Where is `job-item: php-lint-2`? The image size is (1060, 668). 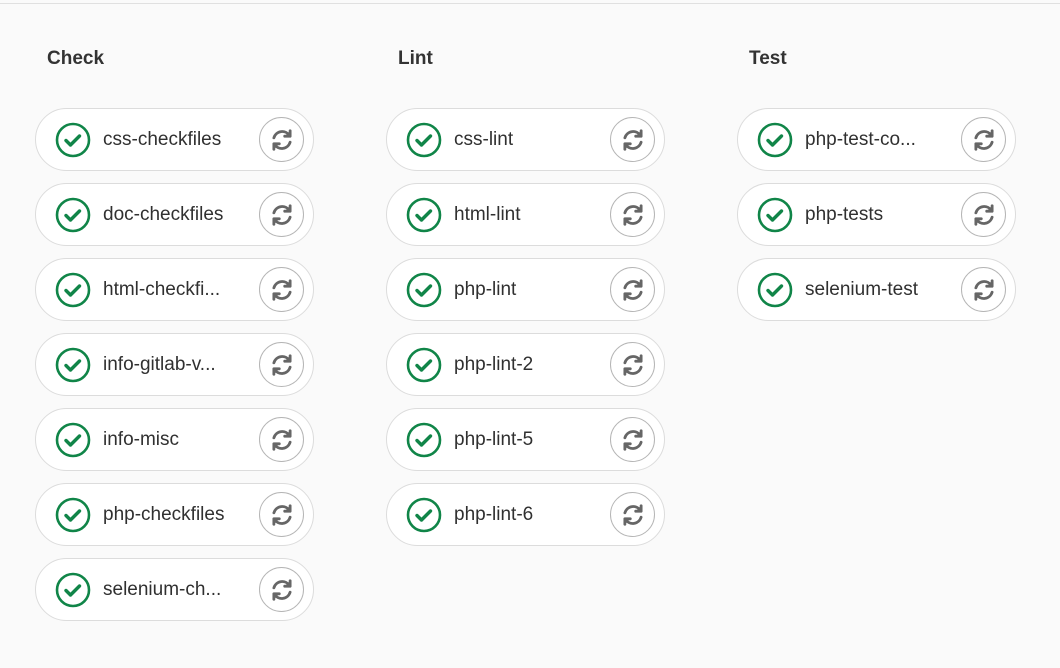 job-item: php-lint-2 is located at coordinates (525, 364).